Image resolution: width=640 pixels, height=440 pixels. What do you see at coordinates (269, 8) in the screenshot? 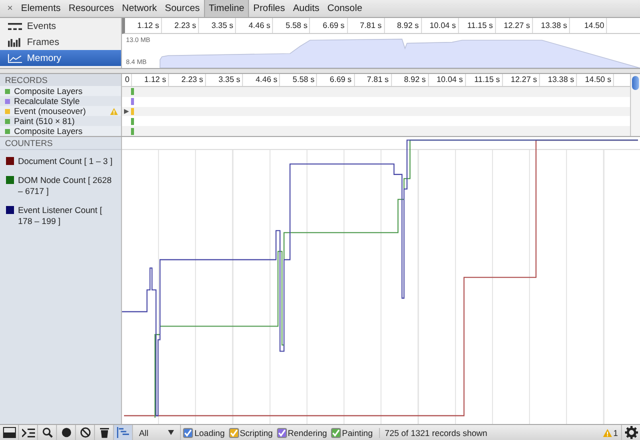
I see `panel-tab: Profiles` at bounding box center [269, 8].